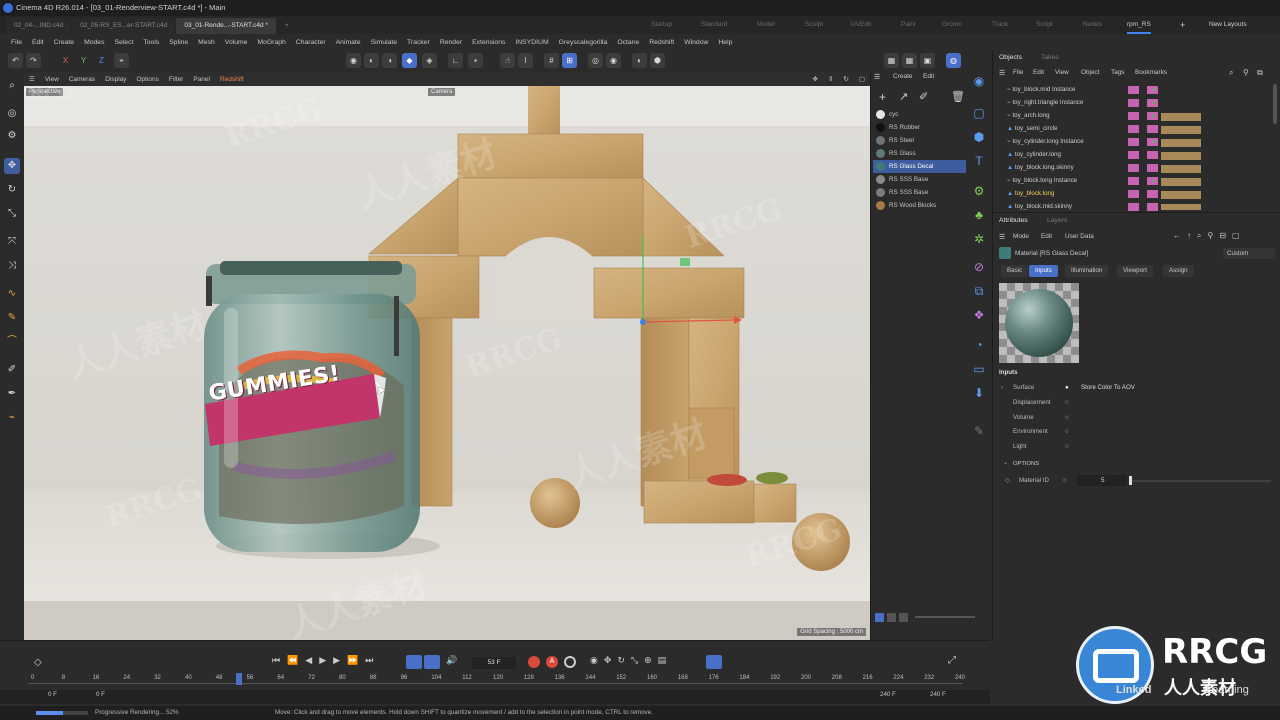 Image resolution: width=1280 pixels, height=720 pixels. What do you see at coordinates (1043, 271) in the screenshot?
I see `subtab-inputs: Inputs` at bounding box center [1043, 271].